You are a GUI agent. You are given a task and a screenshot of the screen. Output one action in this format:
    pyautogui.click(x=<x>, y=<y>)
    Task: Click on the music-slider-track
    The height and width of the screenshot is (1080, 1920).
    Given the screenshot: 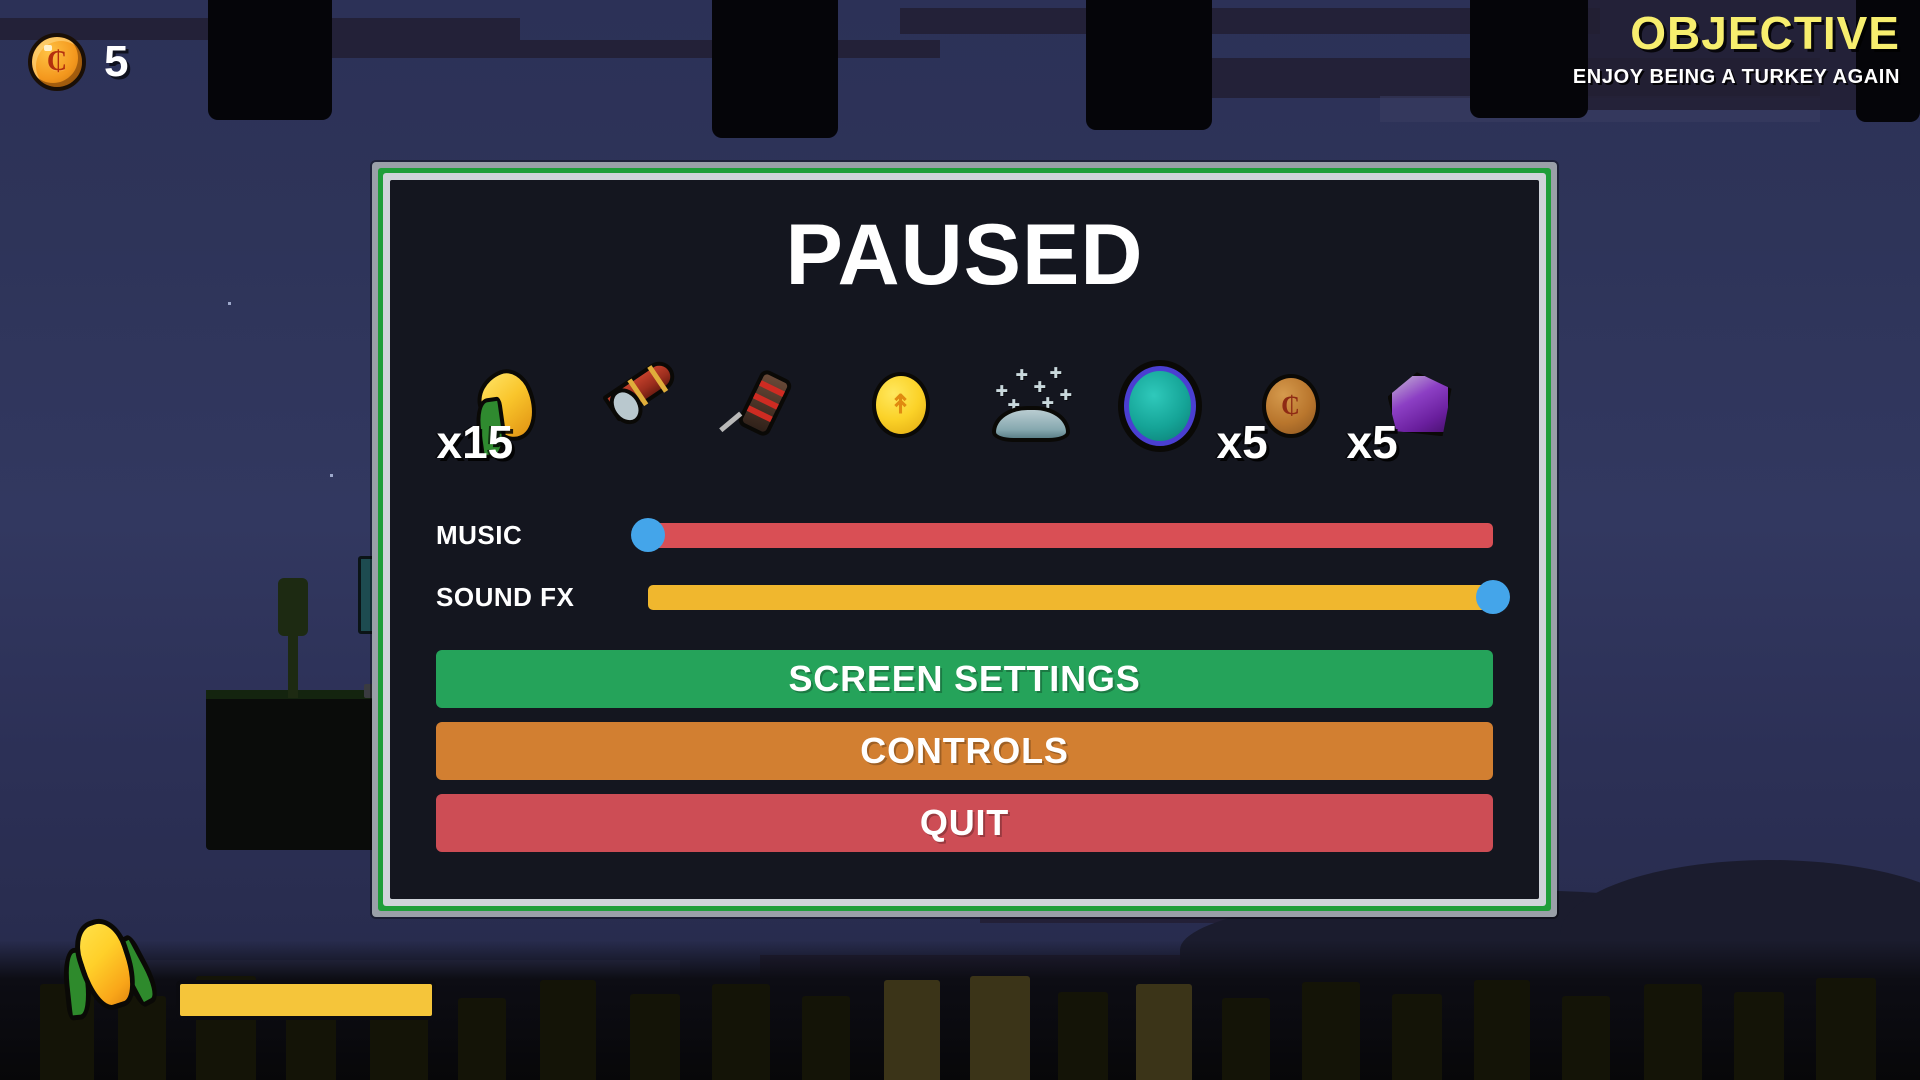 What is the action you would take?
    pyautogui.click(x=1070, y=535)
    